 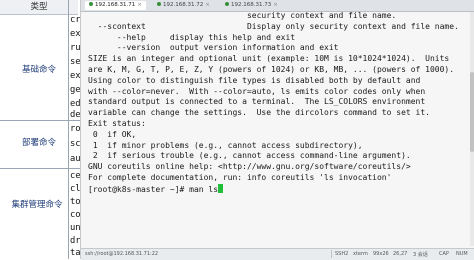 I want to click on status-terminal-type: xterm, so click(x=360, y=254).